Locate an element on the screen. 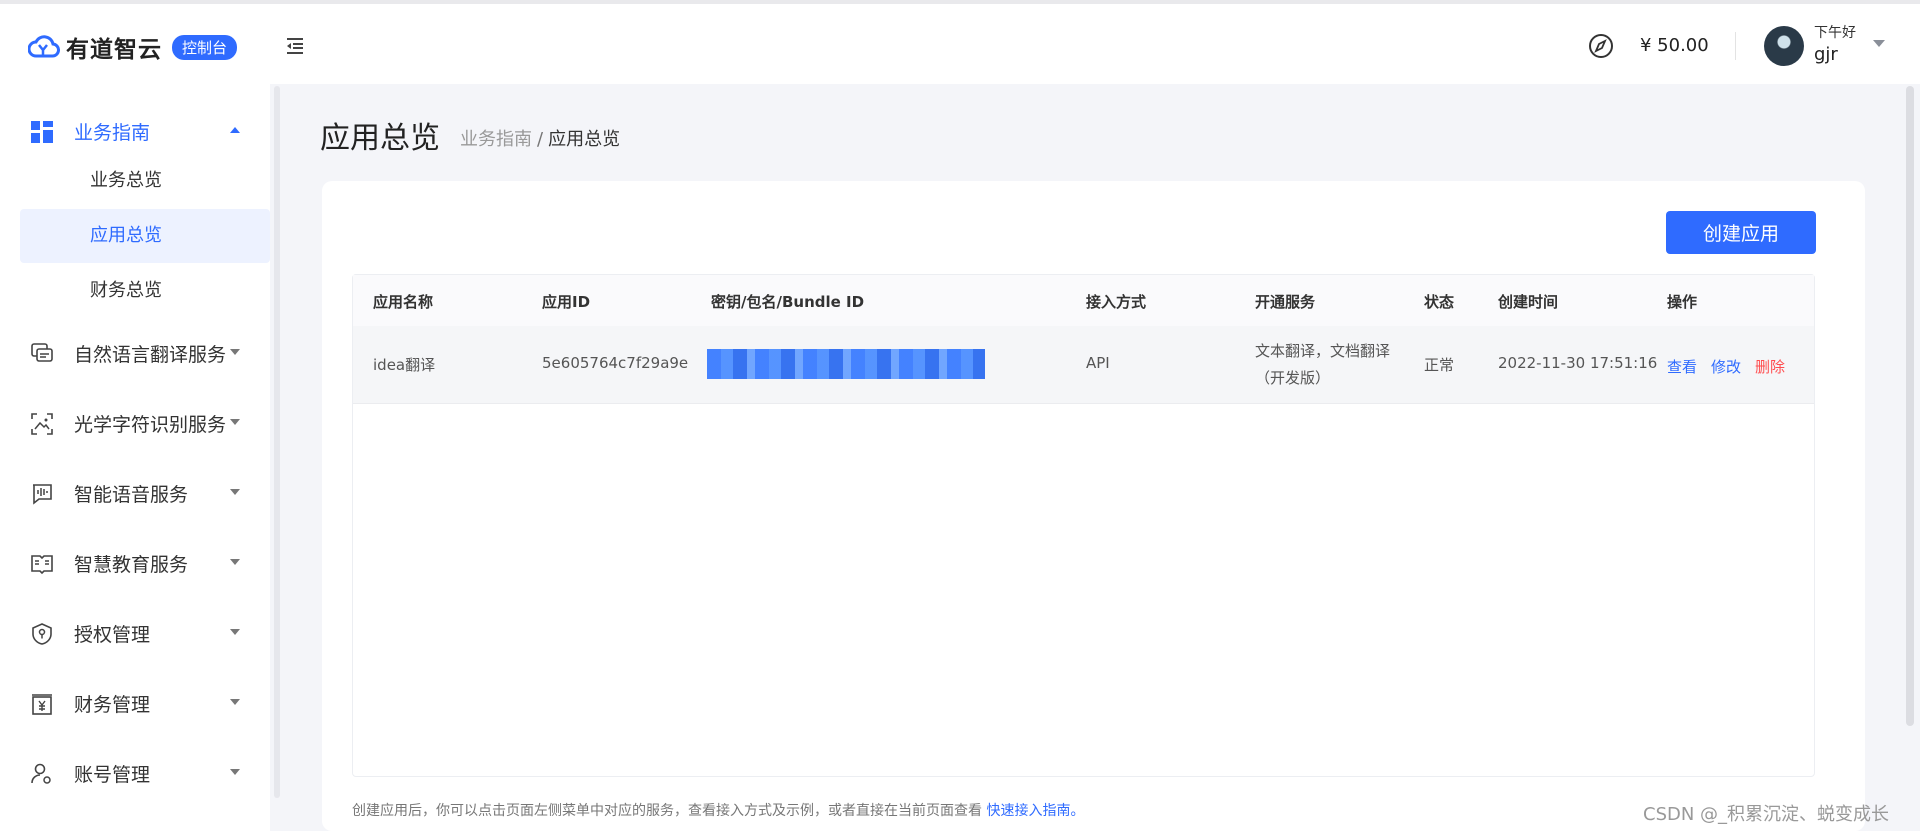 Image resolution: width=1920 pixels, height=831 pixels. redacted-secret is located at coordinates (846, 364).